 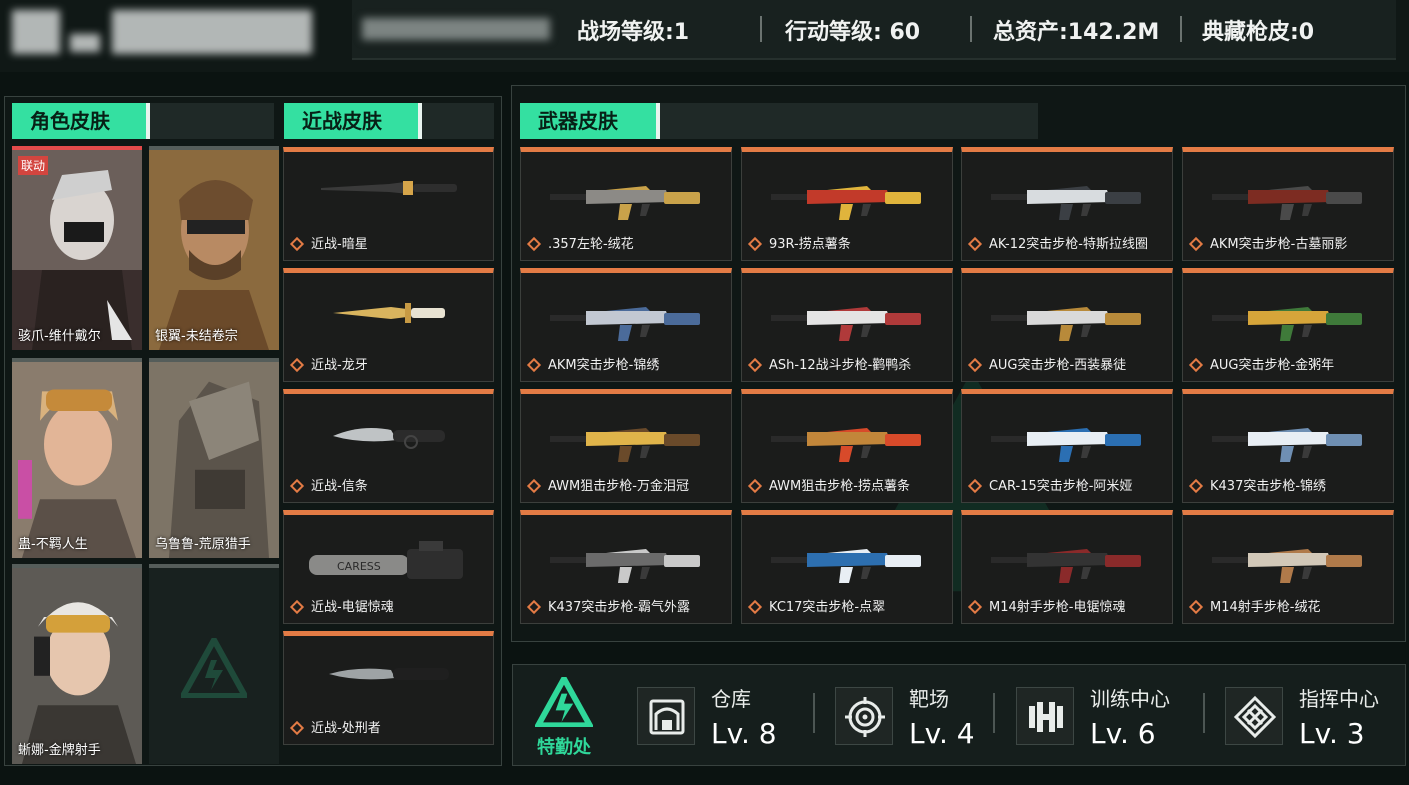 I want to click on weapon-card: AK-12突击步枪-特斯拉线圈, so click(x=1067, y=204).